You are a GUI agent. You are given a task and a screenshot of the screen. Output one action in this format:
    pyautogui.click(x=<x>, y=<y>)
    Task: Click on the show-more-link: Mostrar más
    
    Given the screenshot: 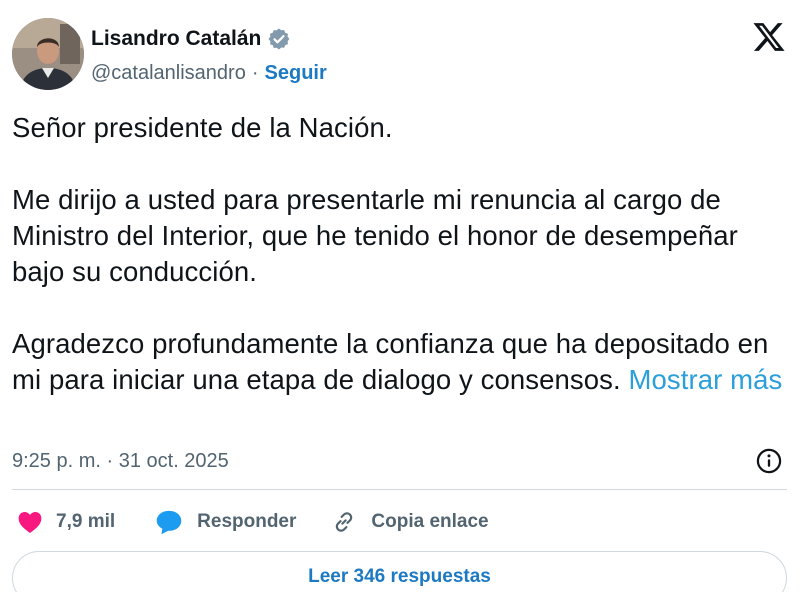 What is the action you would take?
    pyautogui.click(x=706, y=379)
    